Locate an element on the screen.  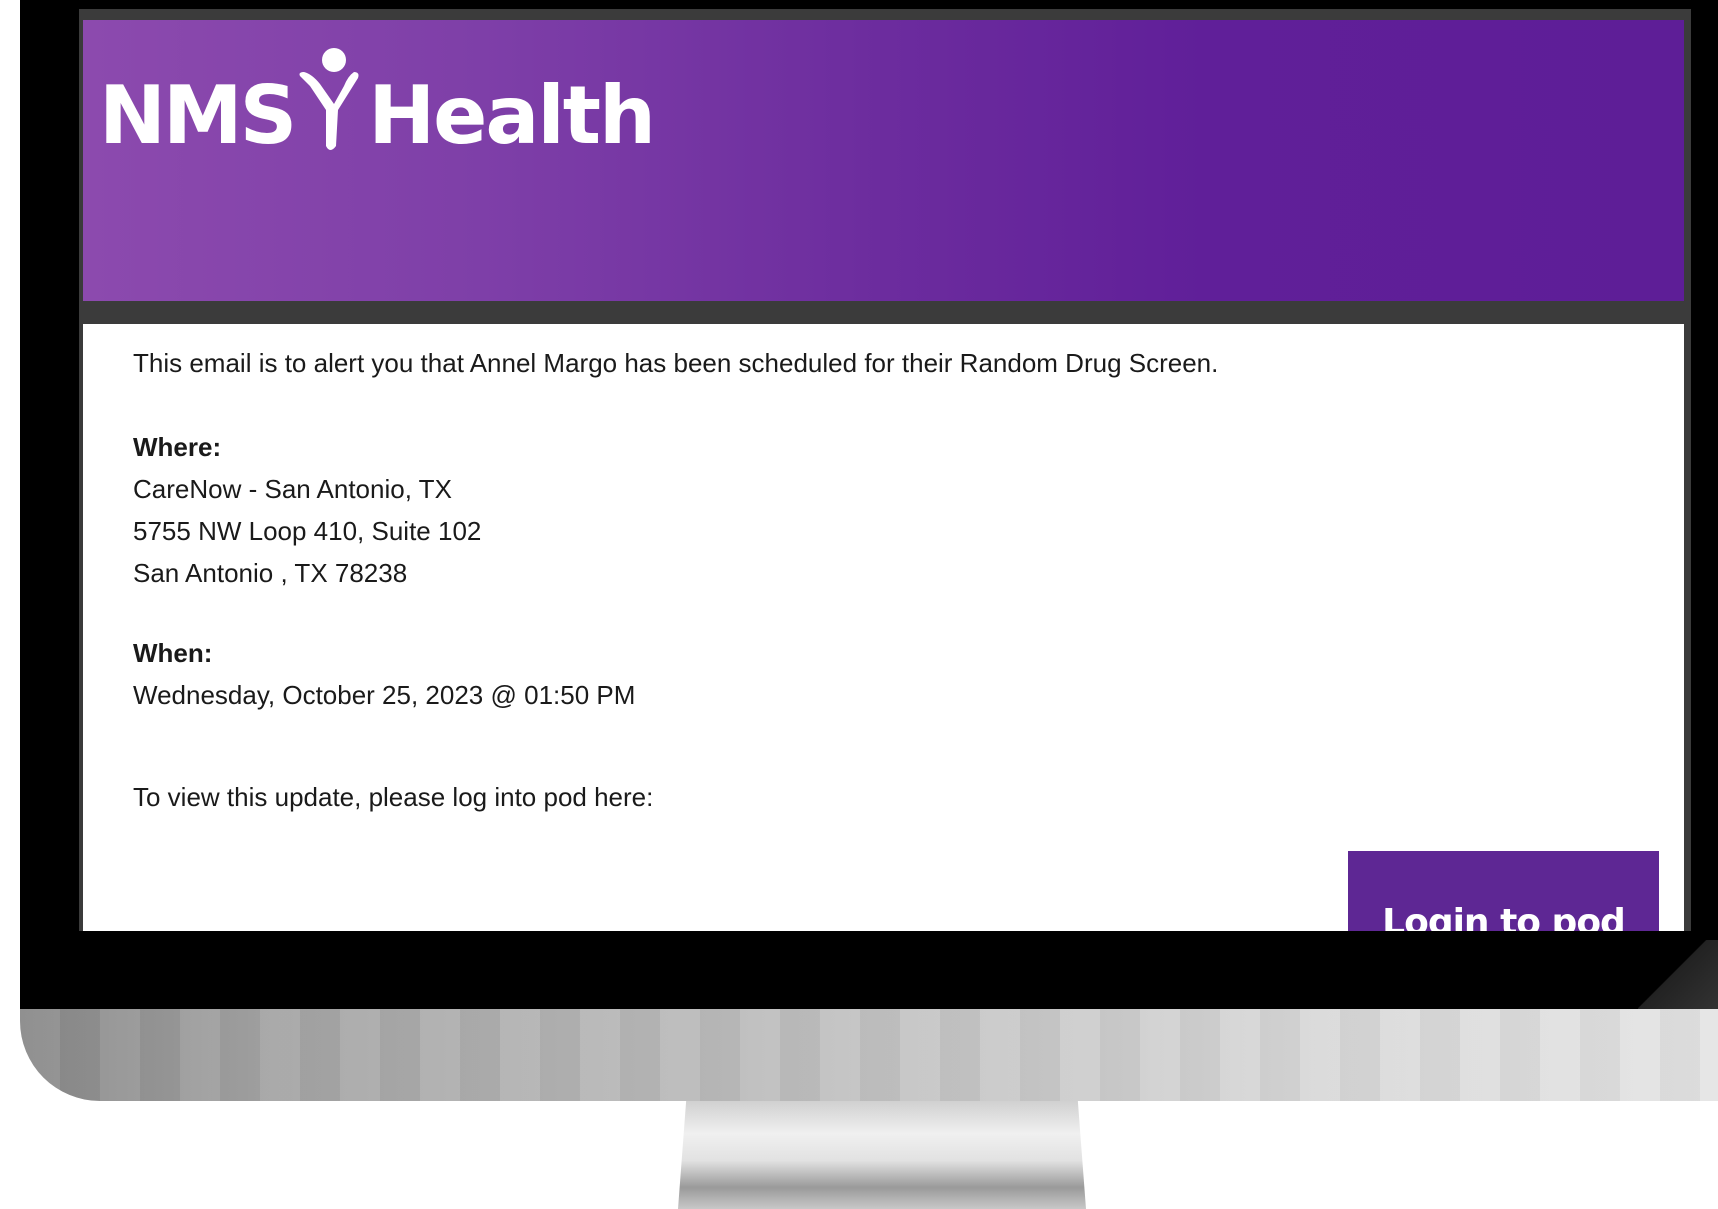
login-to-pod-button: Login to pod is located at coordinates (1503, 891).